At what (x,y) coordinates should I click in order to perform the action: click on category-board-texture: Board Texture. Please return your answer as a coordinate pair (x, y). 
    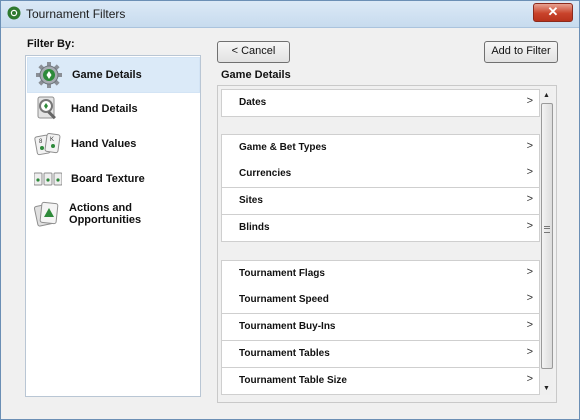
    Looking at the image, I should click on (112, 179).